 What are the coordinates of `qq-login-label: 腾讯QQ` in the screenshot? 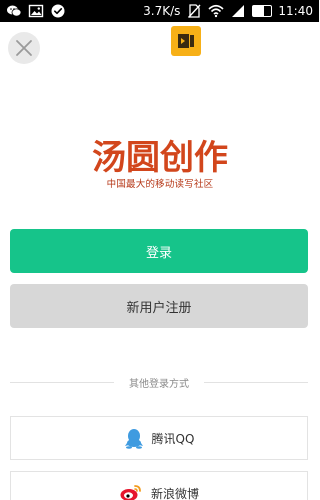 It's located at (173, 438).